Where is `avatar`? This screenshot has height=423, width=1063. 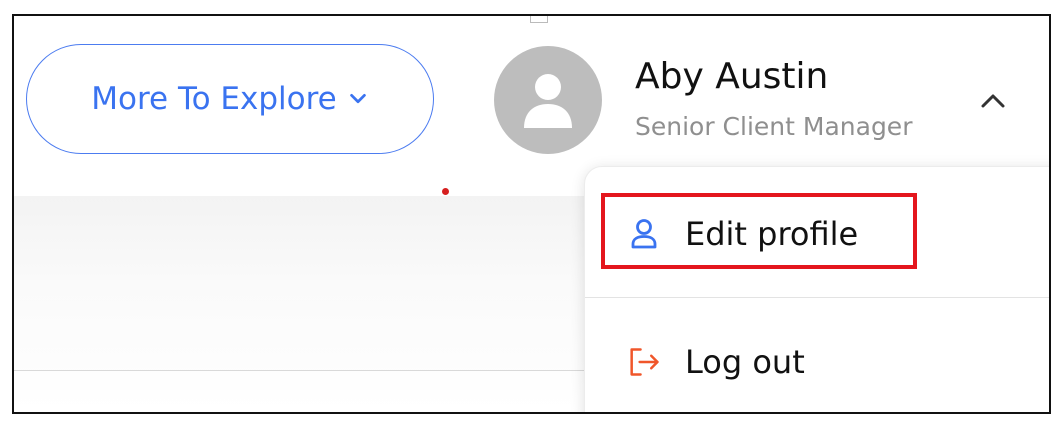 avatar is located at coordinates (548, 100).